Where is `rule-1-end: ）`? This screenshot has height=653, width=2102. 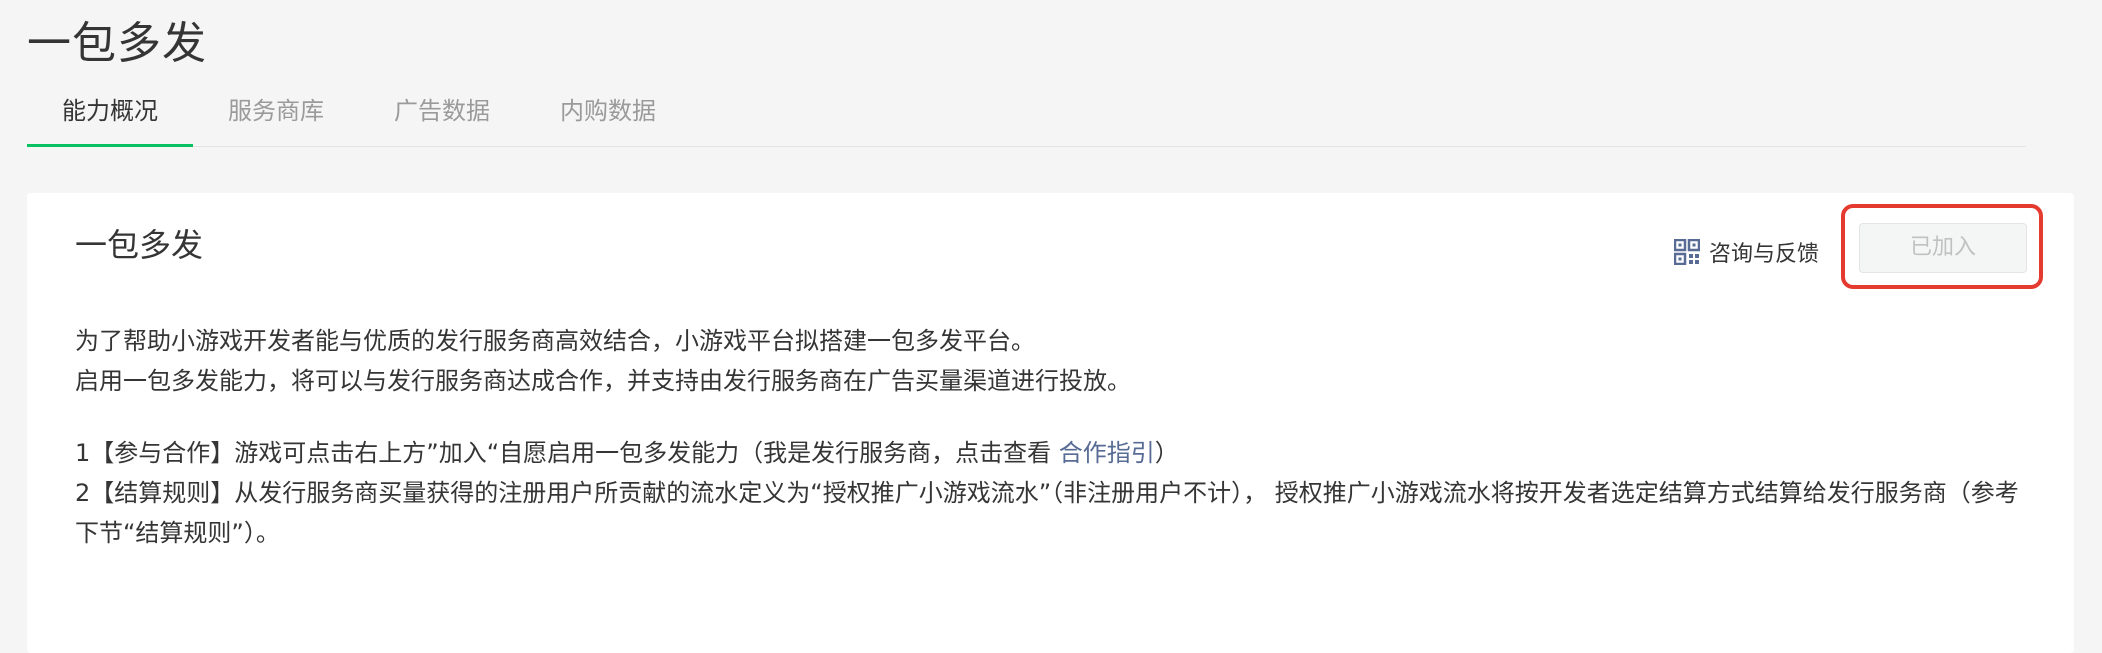
rule-1-end: ） is located at coordinates (1166, 453).